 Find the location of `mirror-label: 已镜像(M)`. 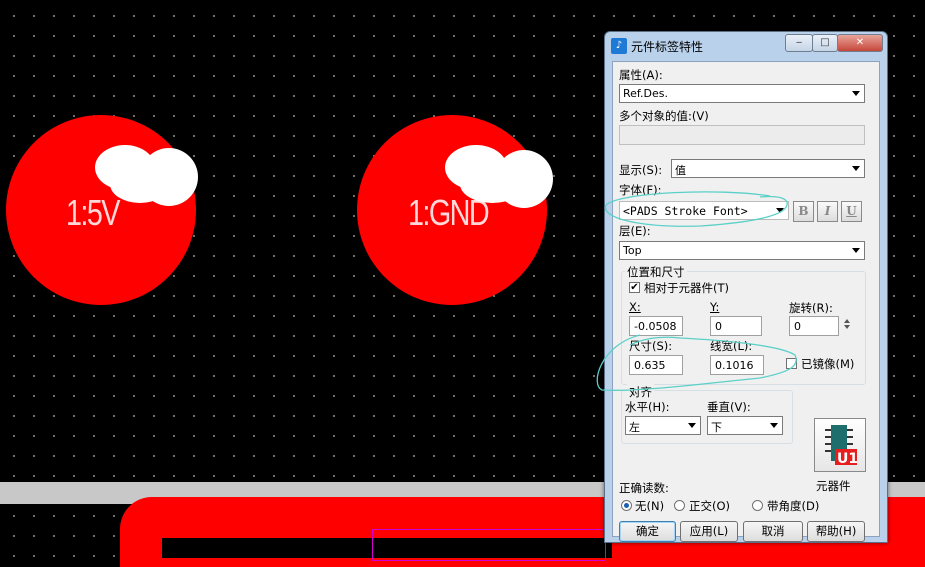

mirror-label: 已镜像(M) is located at coordinates (828, 364).